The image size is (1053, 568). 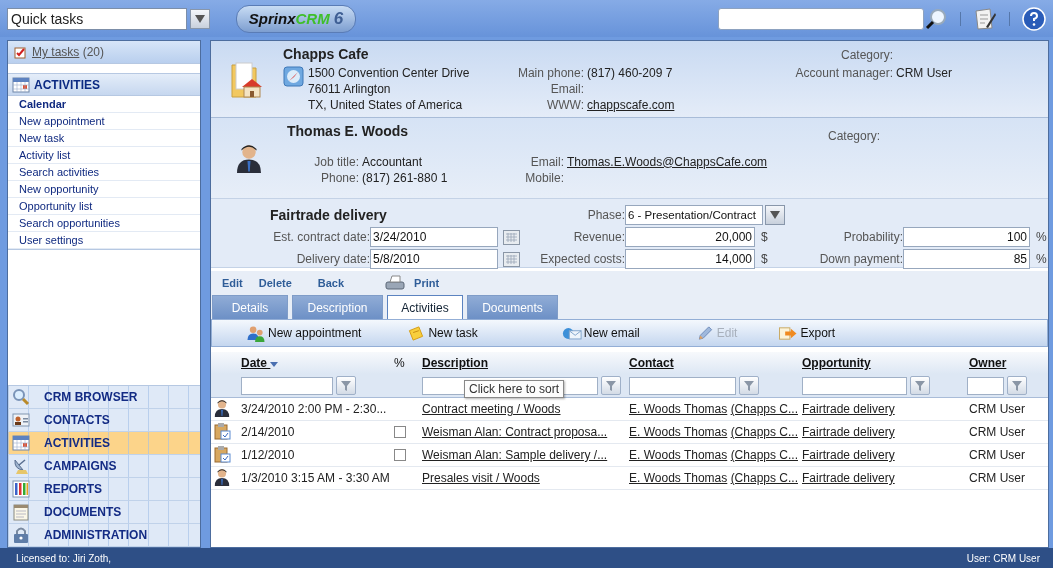 What do you see at coordinates (386, 105) in the screenshot?
I see `address-line: TX, United States of America` at bounding box center [386, 105].